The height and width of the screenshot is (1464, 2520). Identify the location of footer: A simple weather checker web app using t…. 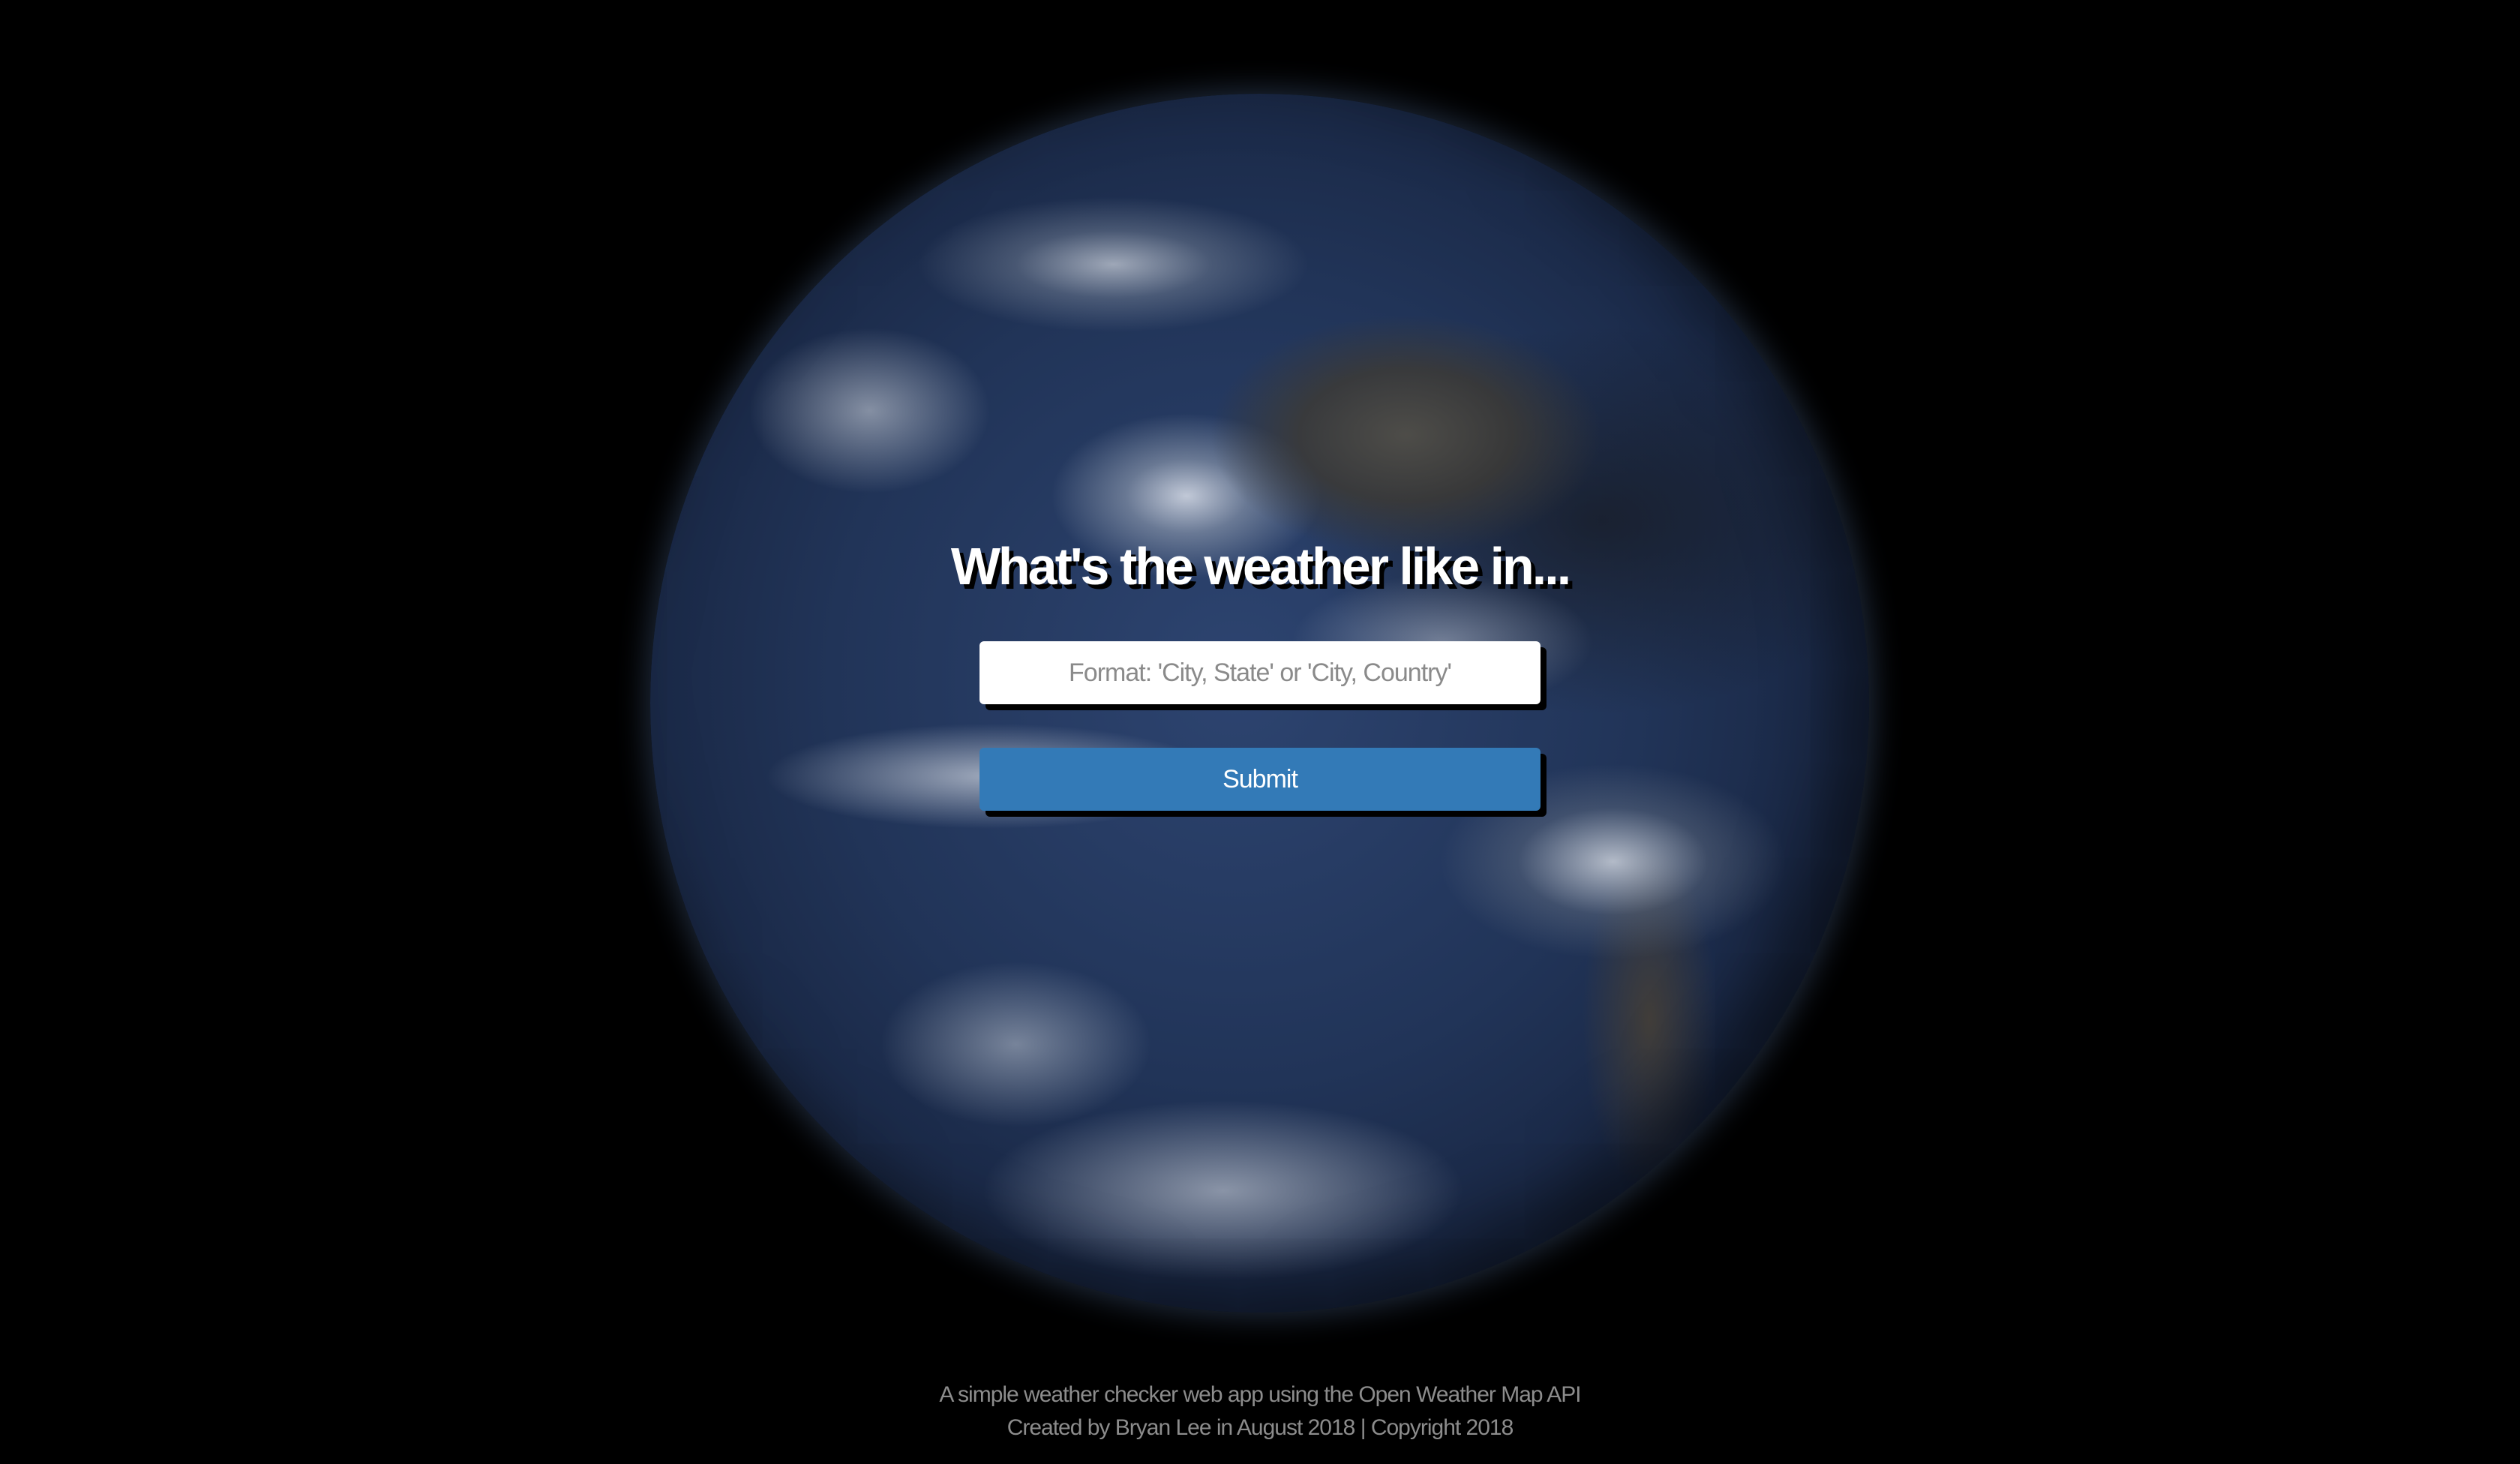
(1260, 1411).